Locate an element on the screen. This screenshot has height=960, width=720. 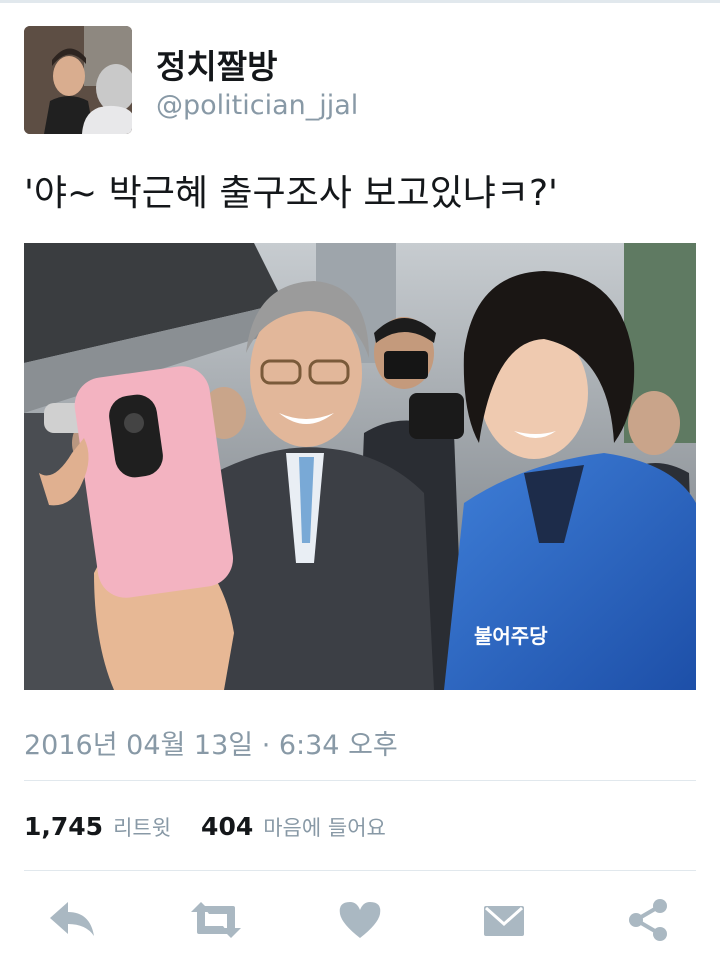
share-icon is located at coordinates (648, 920).